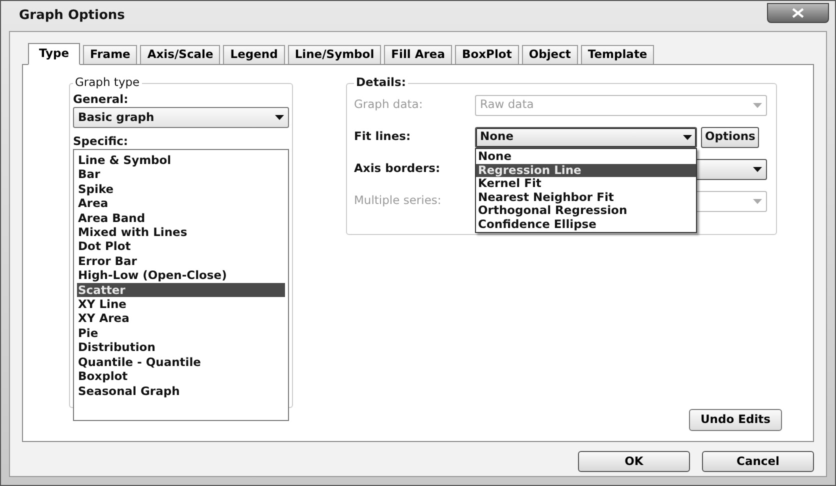  I want to click on dropdown-option: Orthogonal Regression, so click(586, 211).